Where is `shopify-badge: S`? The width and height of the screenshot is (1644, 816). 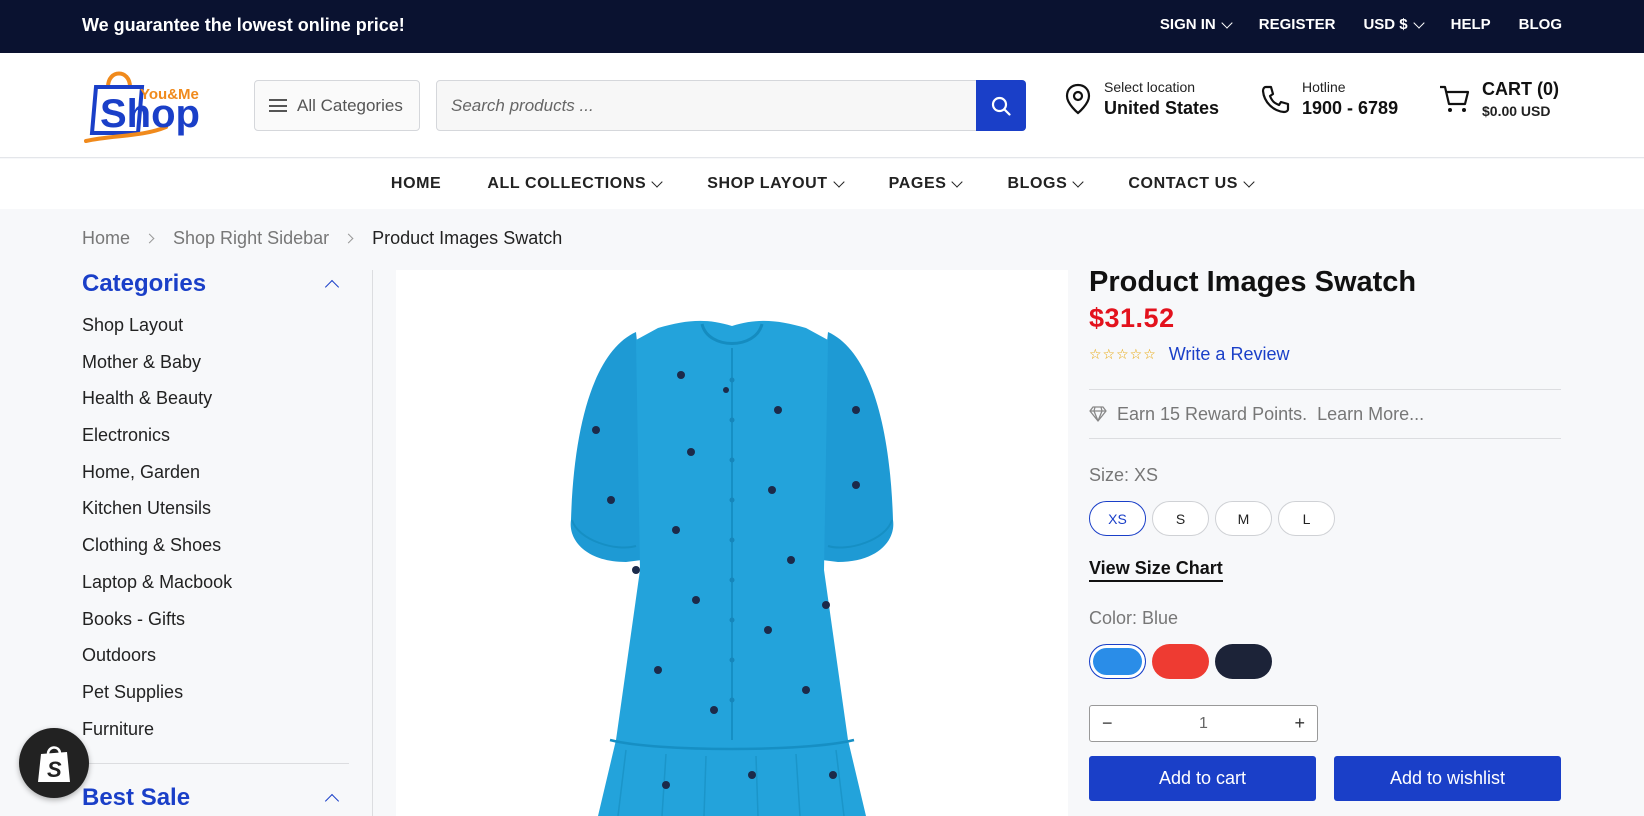
shopify-badge: S is located at coordinates (54, 763).